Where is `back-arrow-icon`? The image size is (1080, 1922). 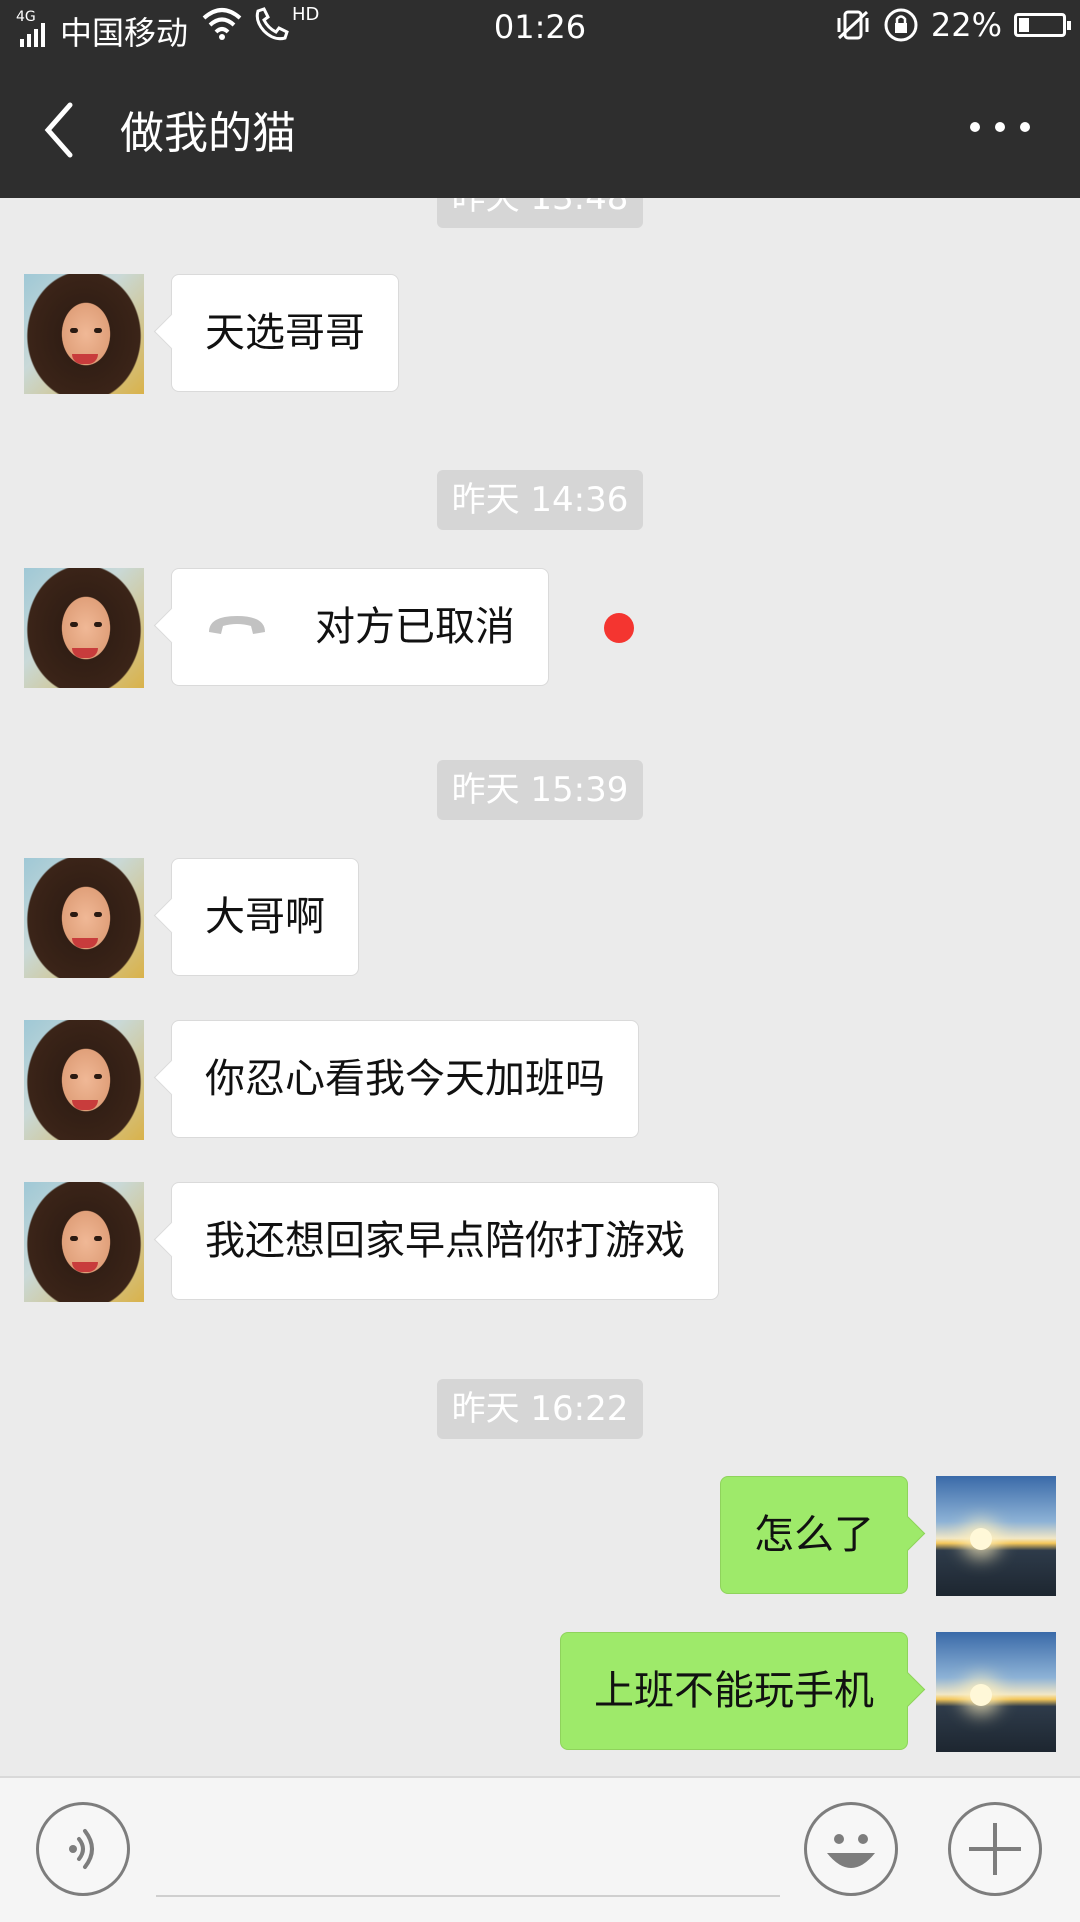 back-arrow-icon is located at coordinates (60, 130).